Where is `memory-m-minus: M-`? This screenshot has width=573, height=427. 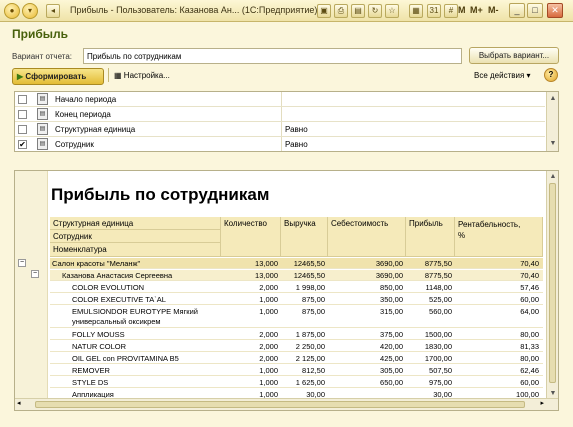 memory-m-minus: M- is located at coordinates (493, 10).